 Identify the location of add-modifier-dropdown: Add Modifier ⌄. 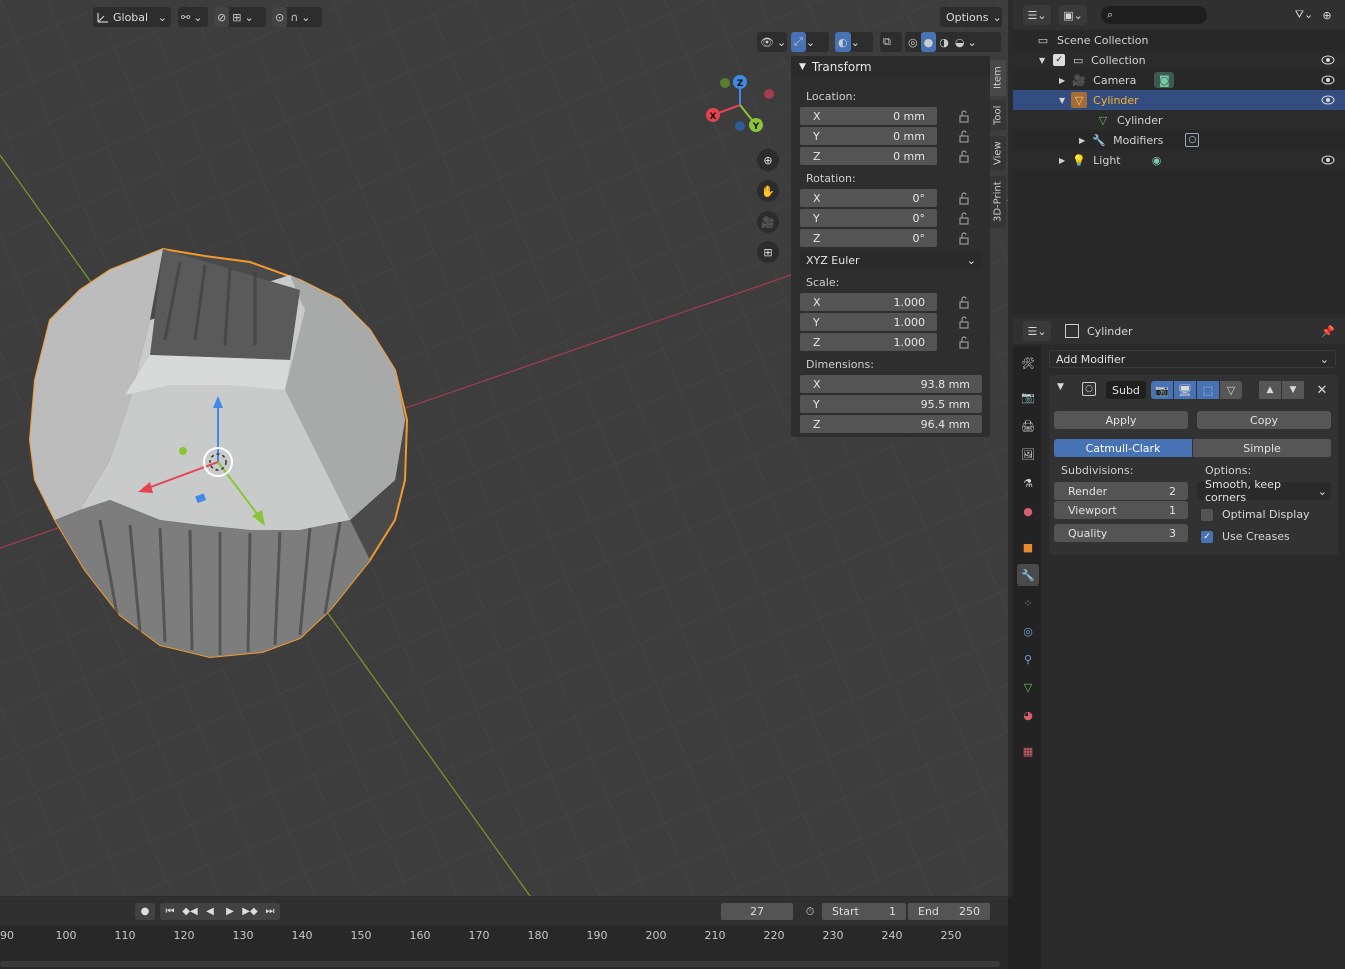
(1192, 359).